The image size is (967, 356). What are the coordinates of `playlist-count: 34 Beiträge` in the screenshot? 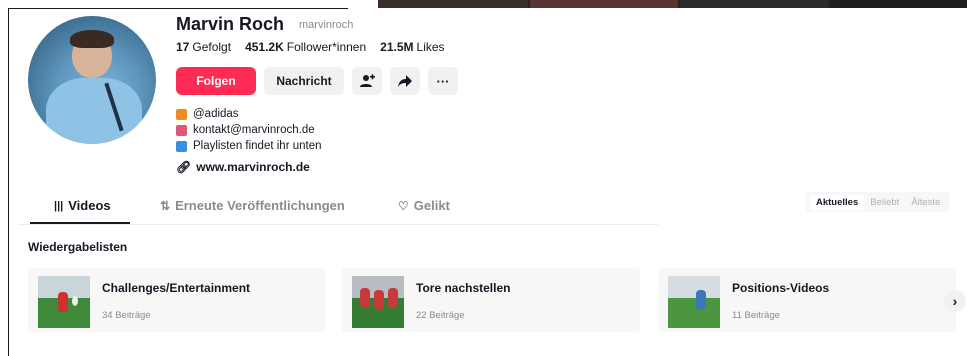 It's located at (126, 315).